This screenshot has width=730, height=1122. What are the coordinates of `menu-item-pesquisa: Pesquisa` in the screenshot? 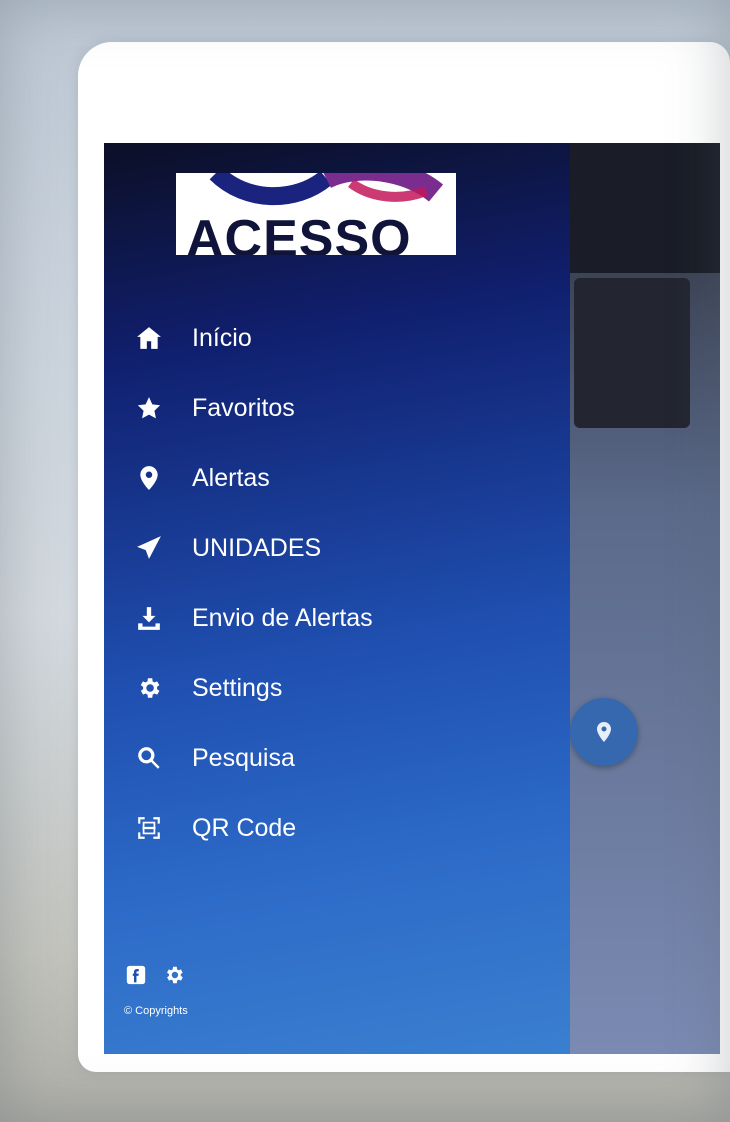 It's located at (337, 758).